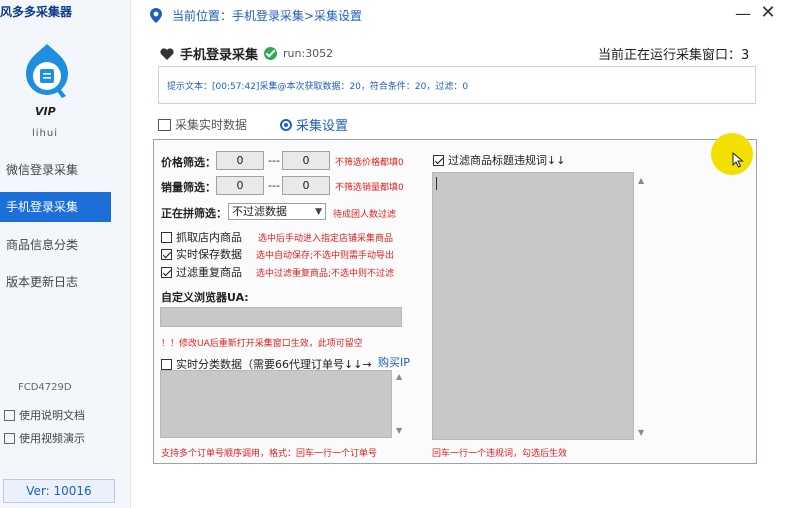  I want to click on checkbox-label: 过滤重复商品, so click(209, 272).